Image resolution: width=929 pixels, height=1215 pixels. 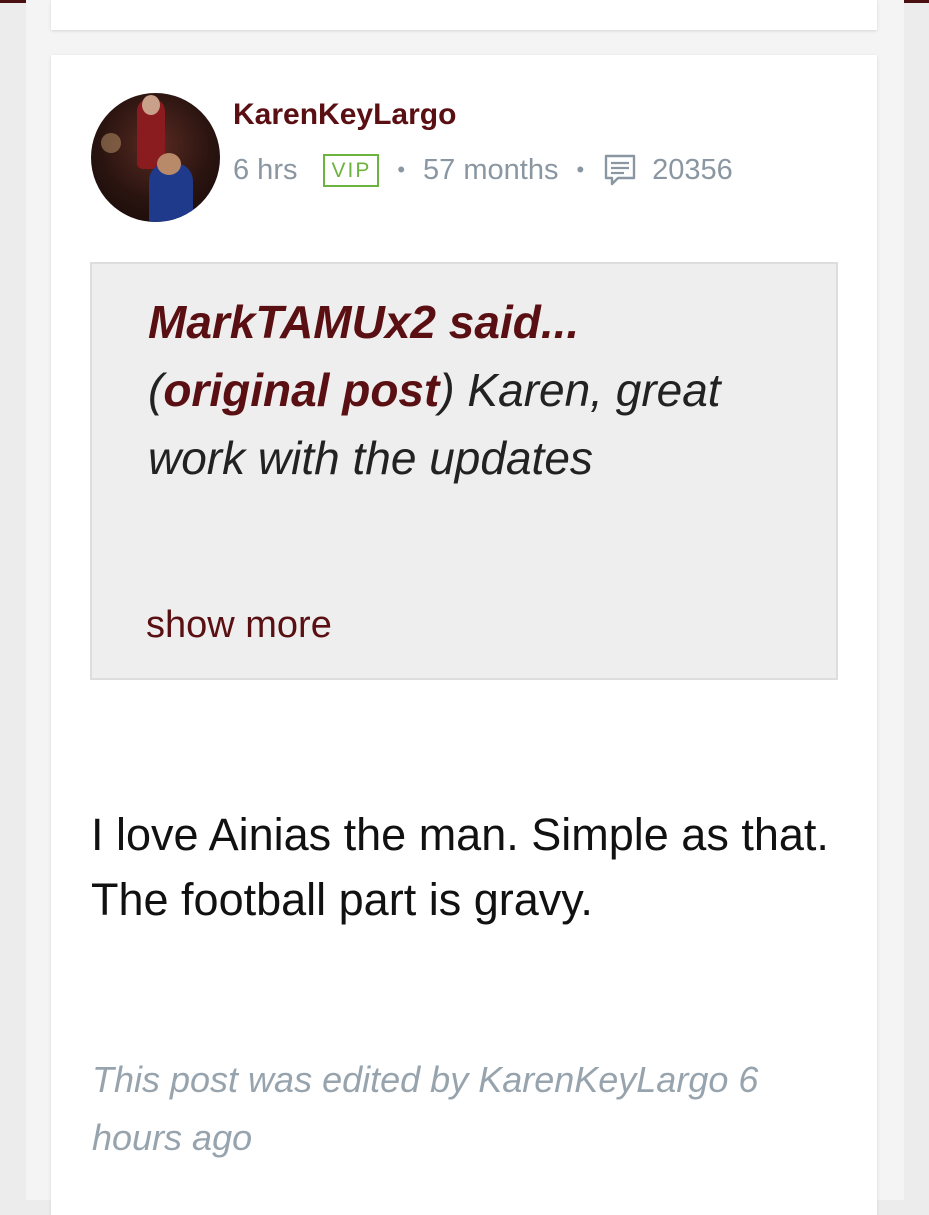 I want to click on original-post-link: original post, so click(x=301, y=390).